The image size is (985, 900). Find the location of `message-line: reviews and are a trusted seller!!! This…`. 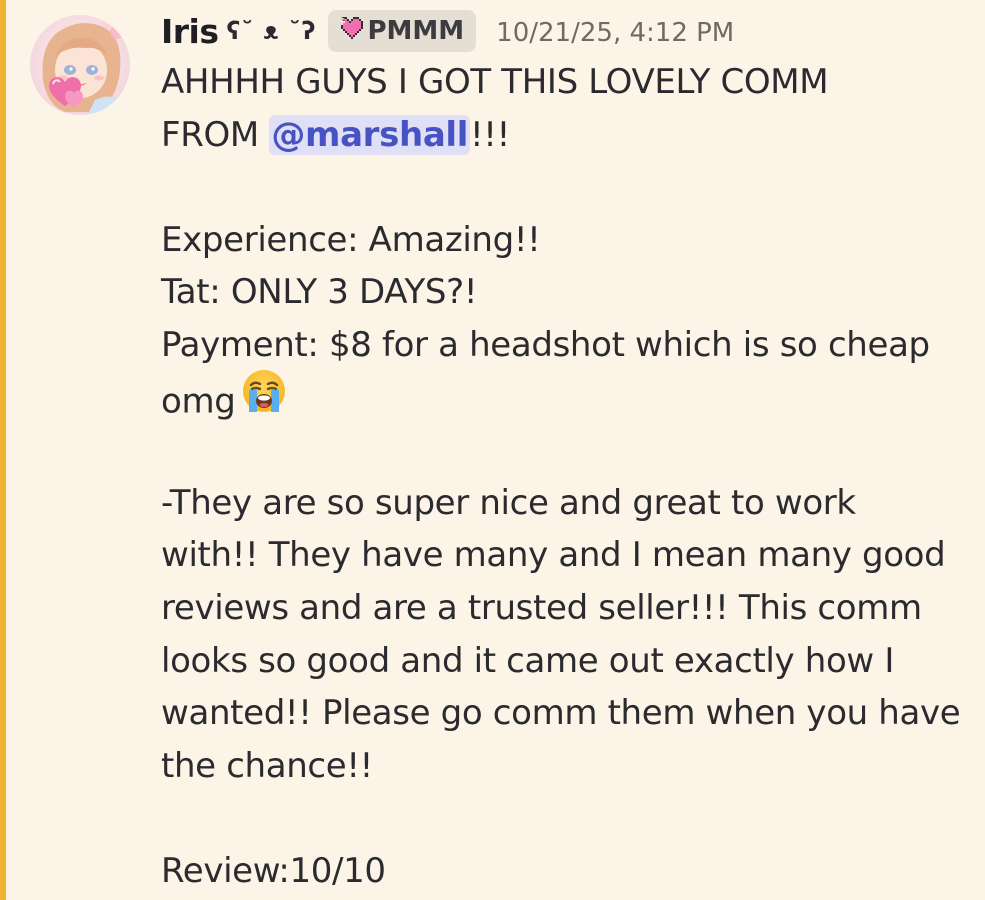

message-line: reviews and are a trusted seller!!! This… is located at coordinates (541, 607).